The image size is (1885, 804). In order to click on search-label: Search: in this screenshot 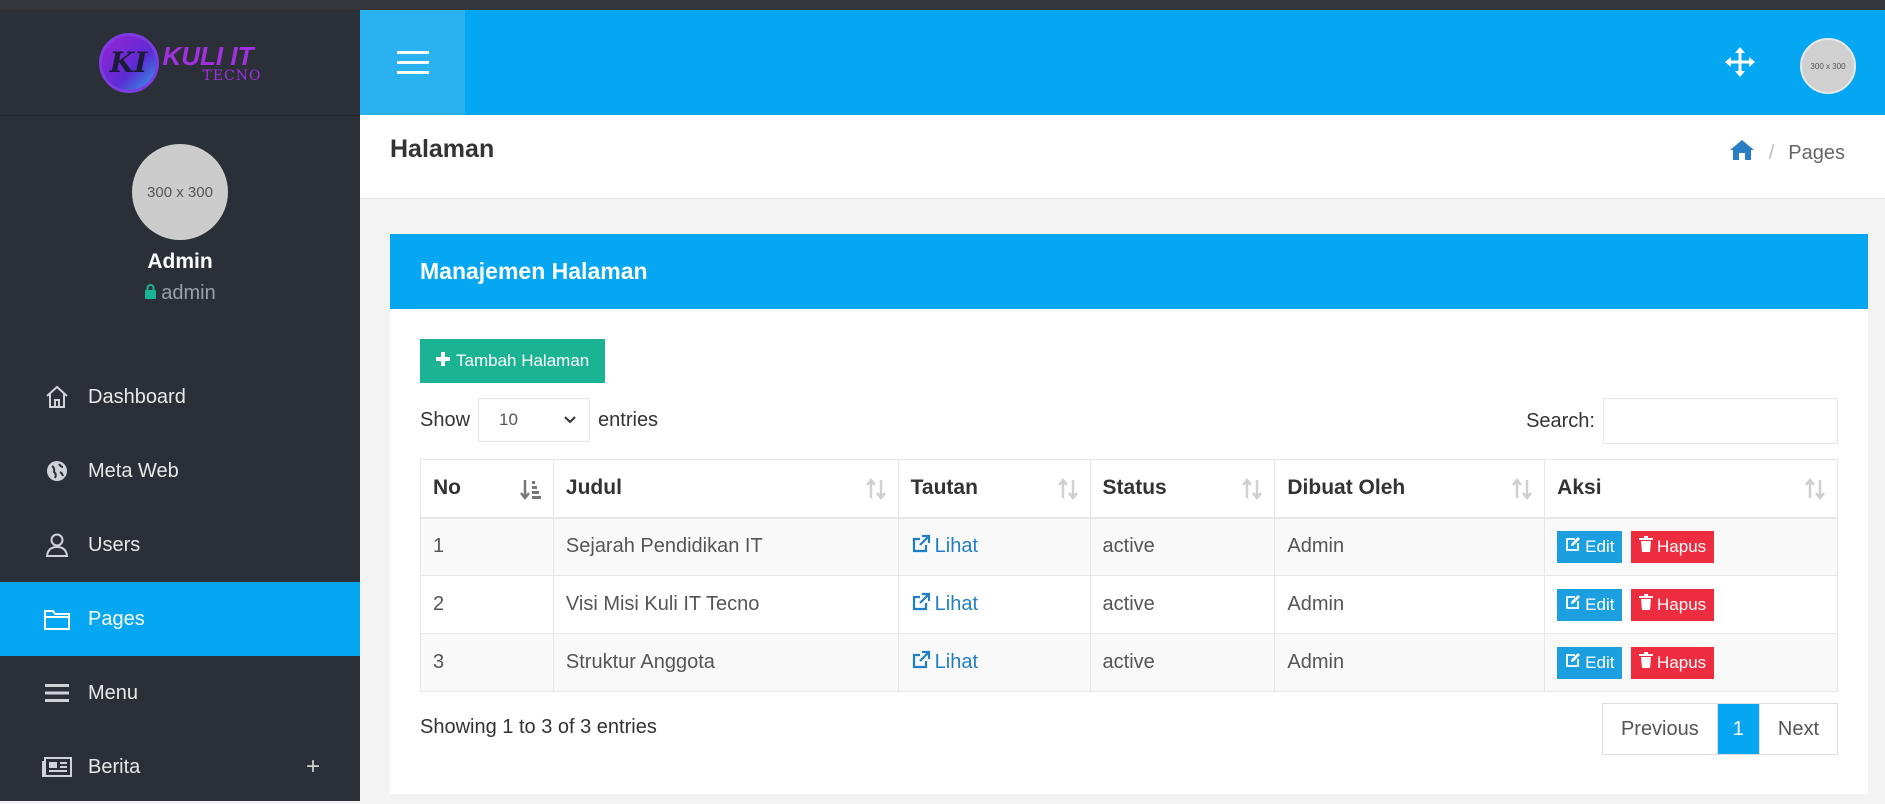, I will do `click(1560, 420)`.